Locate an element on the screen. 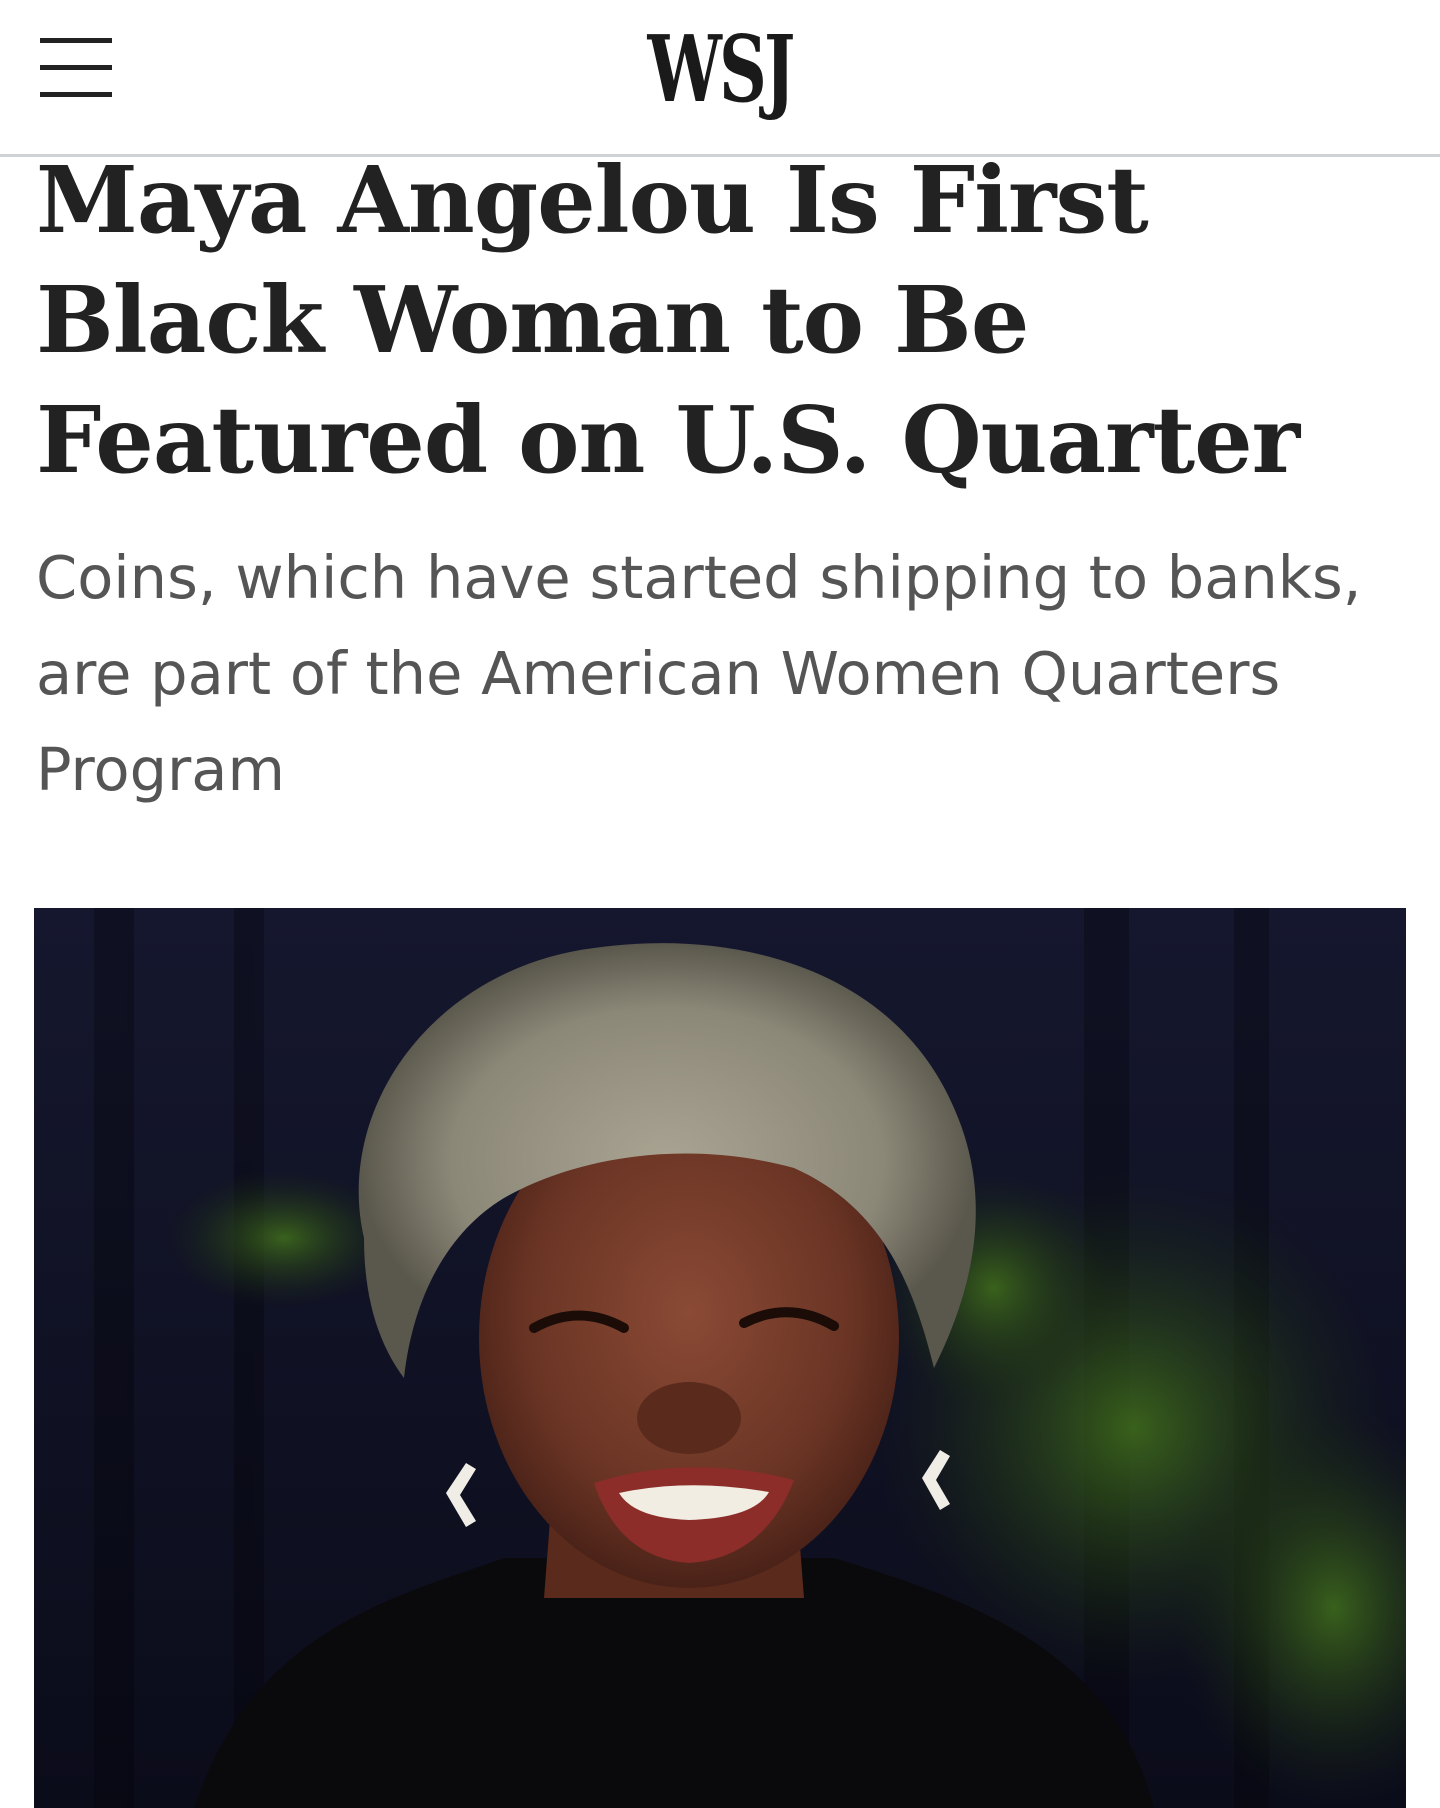  hamburger-menu-icon is located at coordinates (76, 68).